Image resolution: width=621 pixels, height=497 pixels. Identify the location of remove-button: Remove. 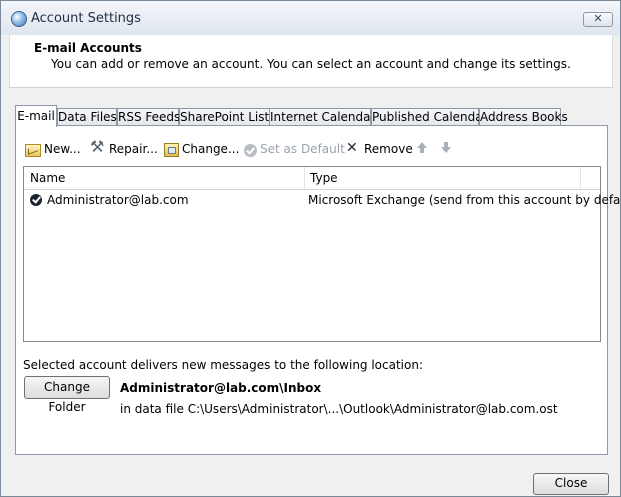
(379, 148).